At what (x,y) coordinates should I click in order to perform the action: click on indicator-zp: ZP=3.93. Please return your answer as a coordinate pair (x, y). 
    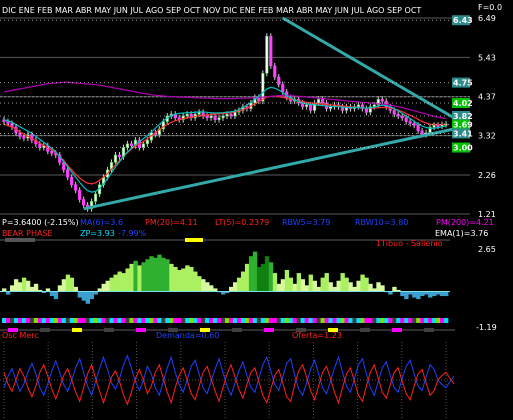
    Looking at the image, I should click on (97, 233).